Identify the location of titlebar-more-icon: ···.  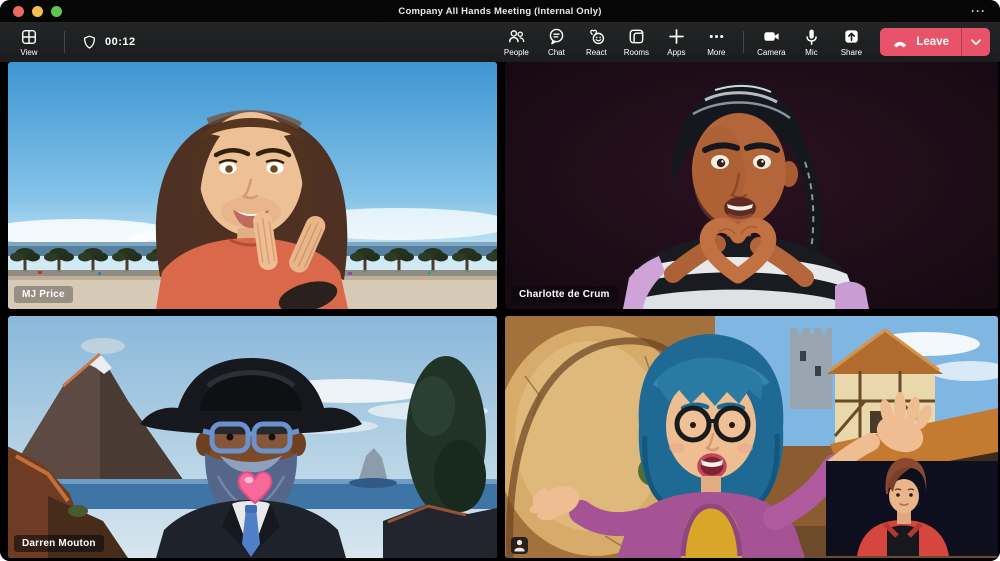
(978, 11).